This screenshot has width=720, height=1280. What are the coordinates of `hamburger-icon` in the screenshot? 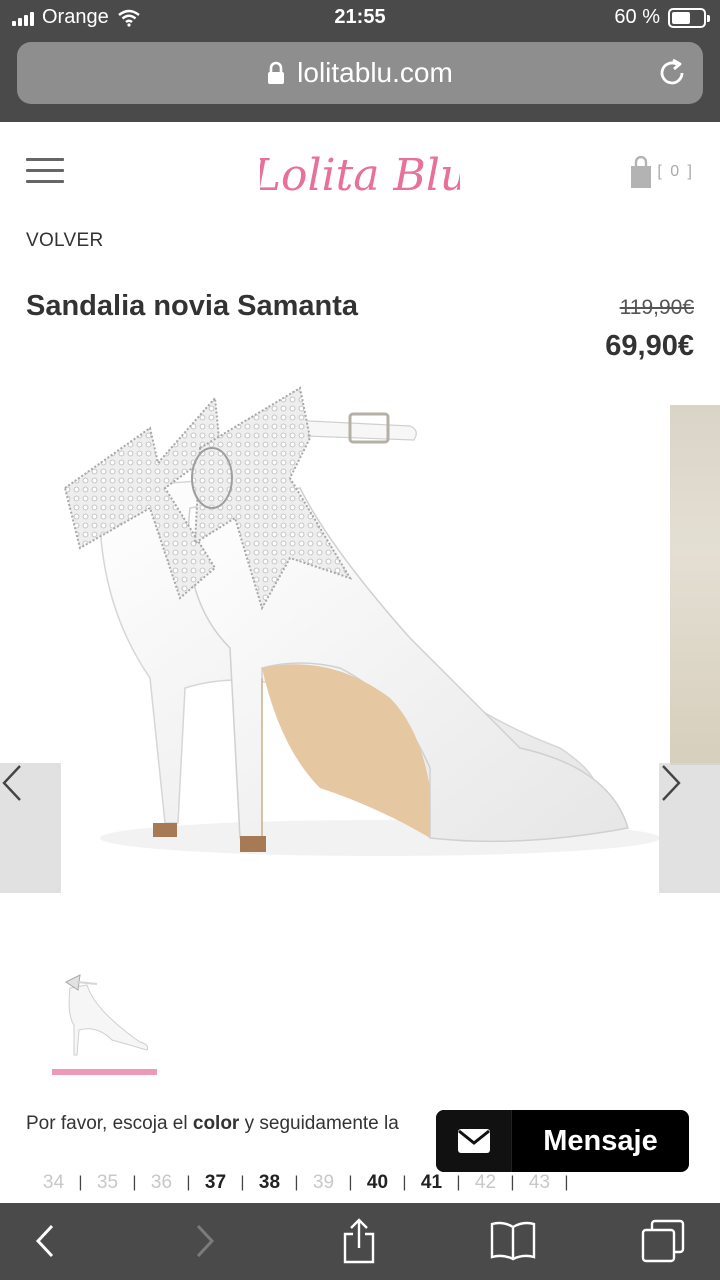 It's located at (45, 171).